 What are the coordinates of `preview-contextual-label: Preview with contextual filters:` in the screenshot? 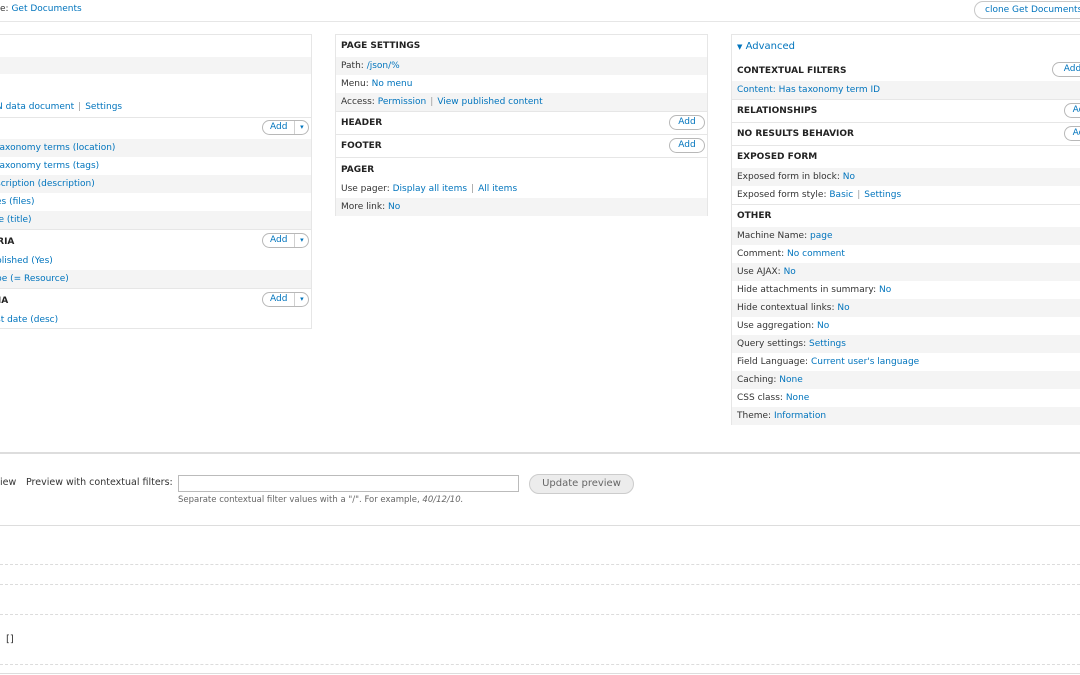 It's located at (99, 482).